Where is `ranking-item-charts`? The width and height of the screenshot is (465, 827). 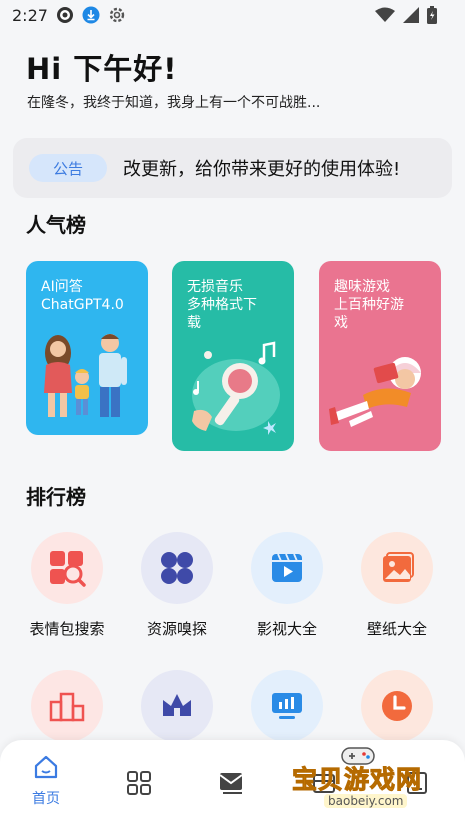
ranking-item-charts is located at coordinates (287, 706).